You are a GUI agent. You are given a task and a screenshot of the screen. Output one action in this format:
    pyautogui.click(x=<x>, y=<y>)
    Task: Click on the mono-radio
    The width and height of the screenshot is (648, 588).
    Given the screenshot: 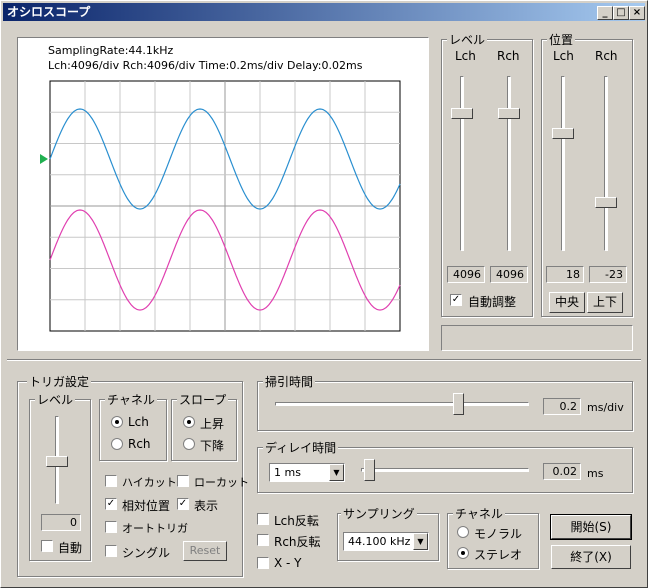 What is the action you would take?
    pyautogui.click(x=463, y=532)
    